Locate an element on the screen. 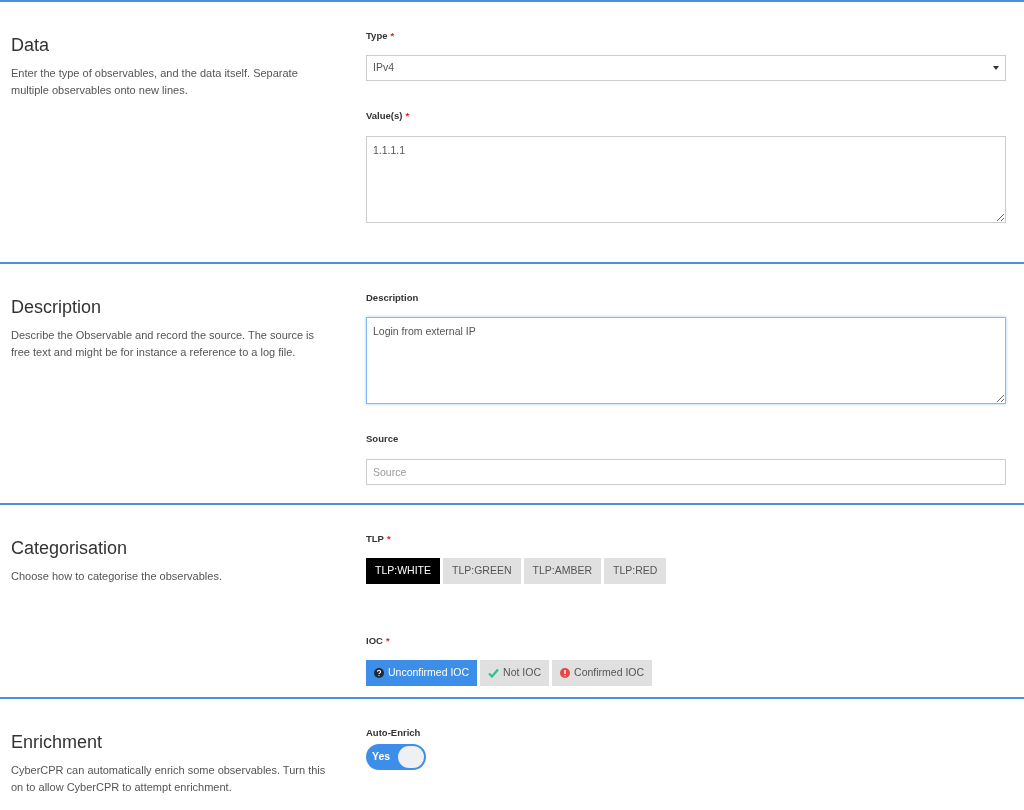  section-title: Categorisation is located at coordinates (70, 549).